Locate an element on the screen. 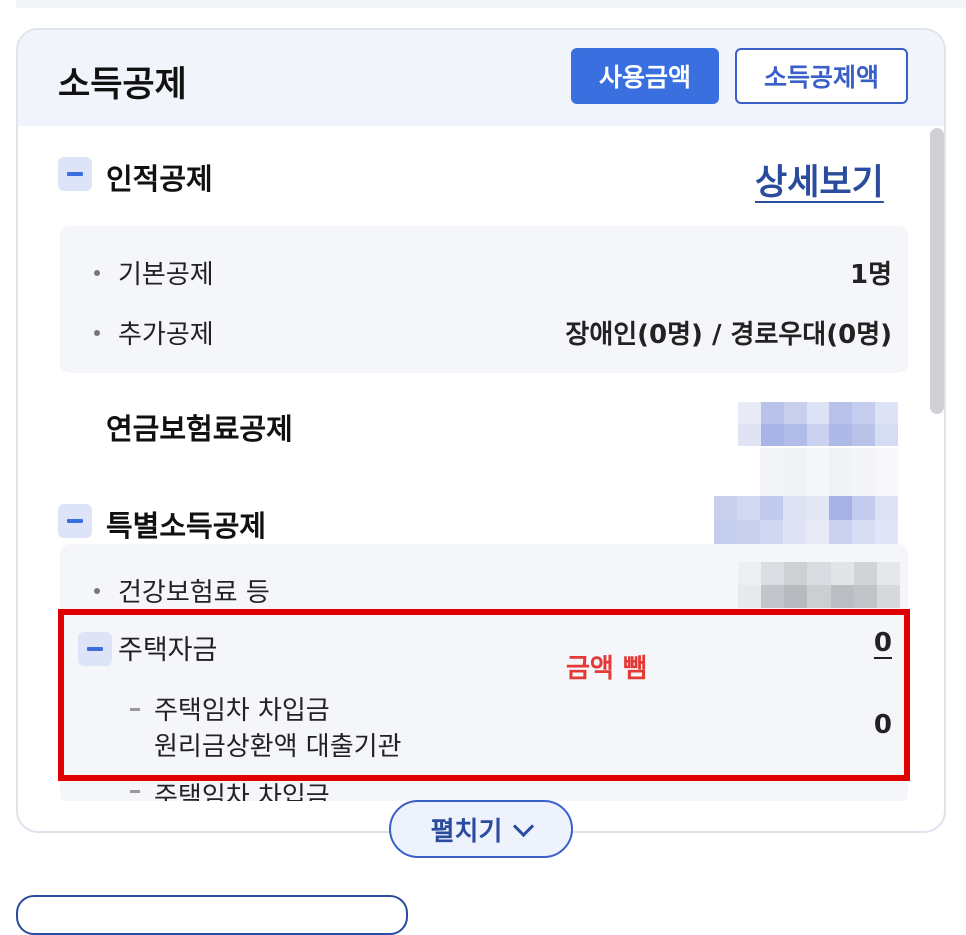 The height and width of the screenshot is (935, 966). detail-link: 상세보기 is located at coordinates (819, 179).